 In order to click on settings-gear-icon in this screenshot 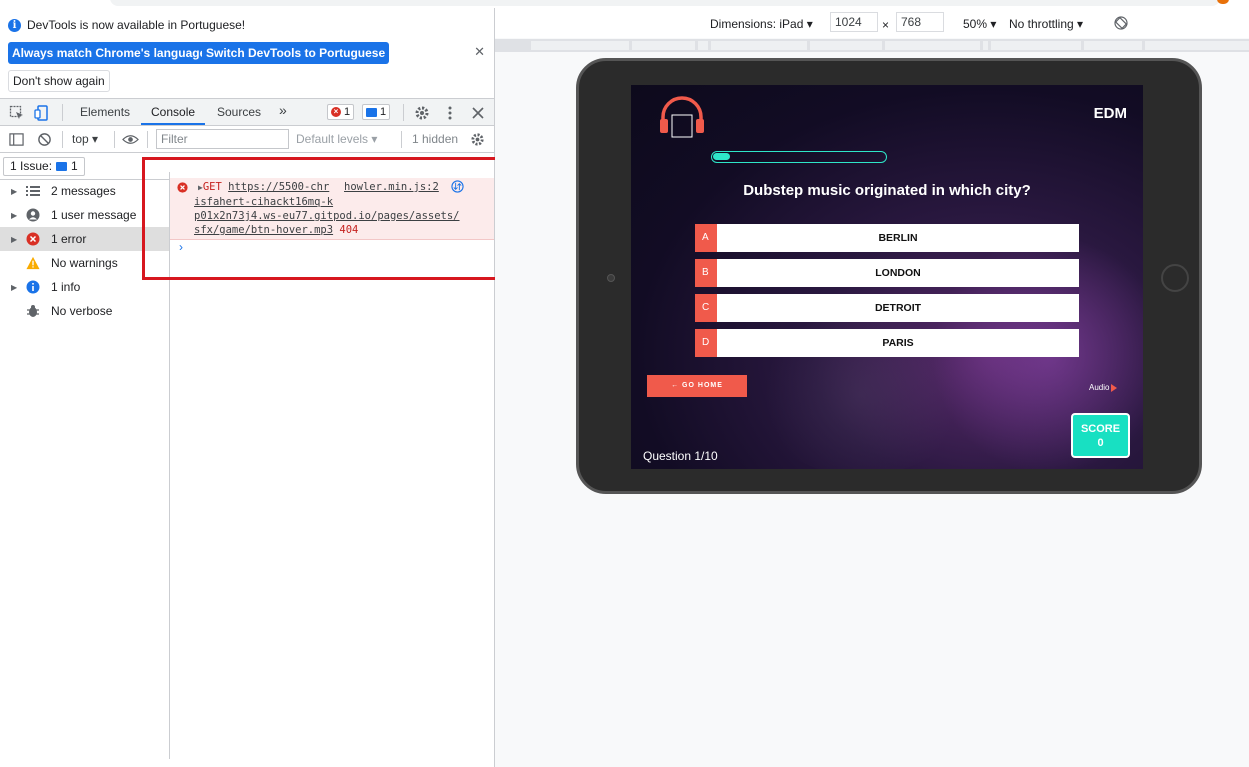, I will do `click(422, 113)`.